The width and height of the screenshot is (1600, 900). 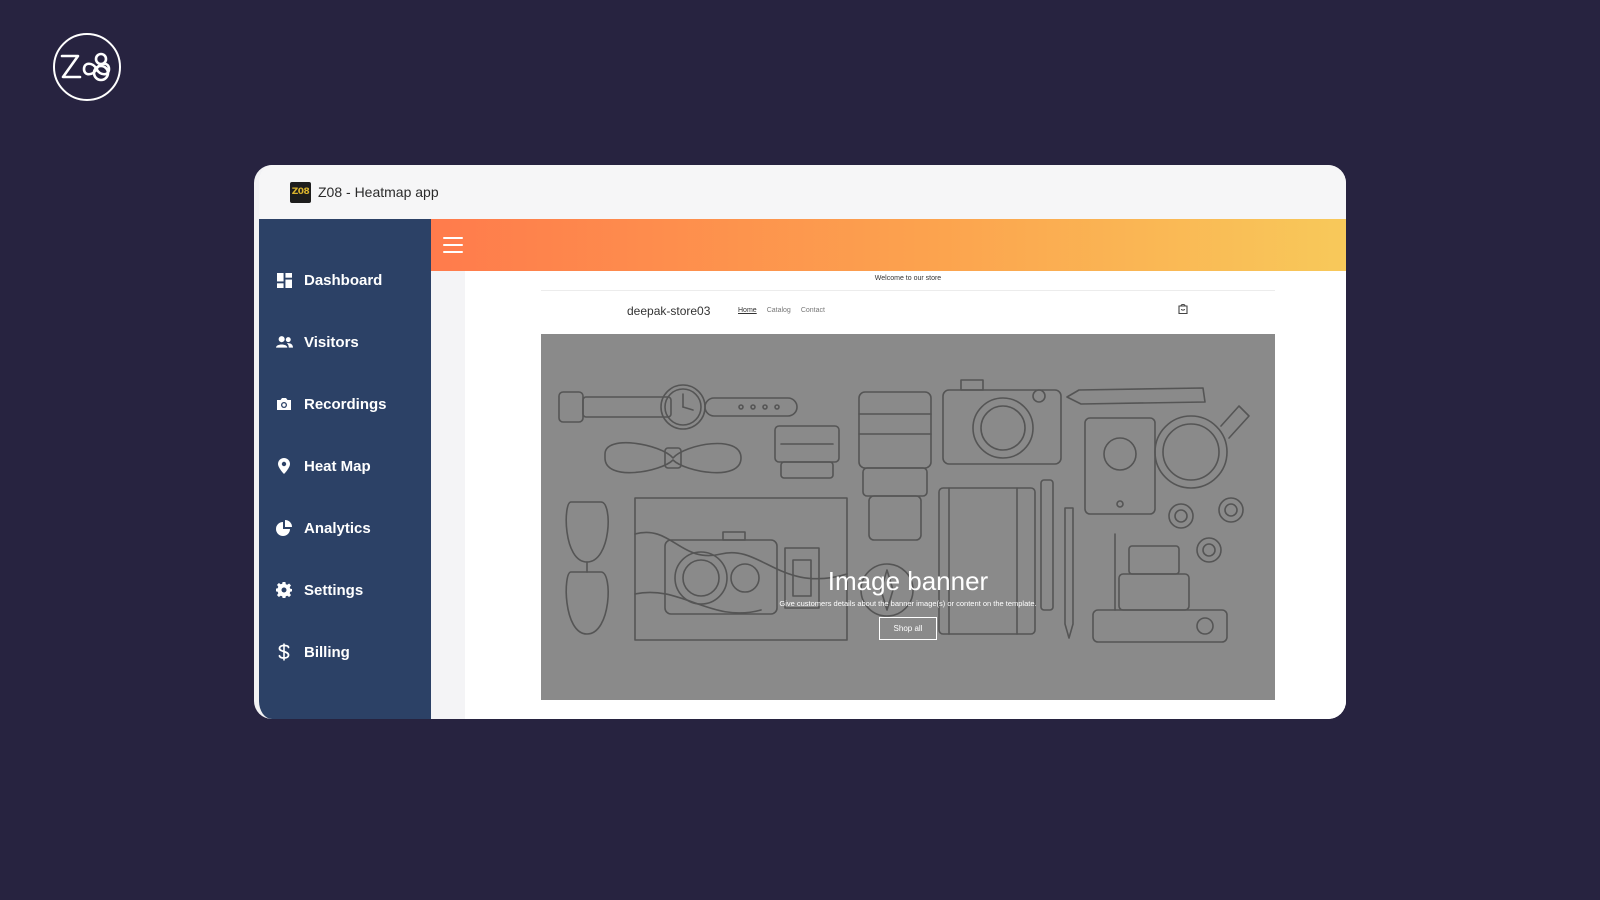 I want to click on pie-chart-icon, so click(x=284, y=528).